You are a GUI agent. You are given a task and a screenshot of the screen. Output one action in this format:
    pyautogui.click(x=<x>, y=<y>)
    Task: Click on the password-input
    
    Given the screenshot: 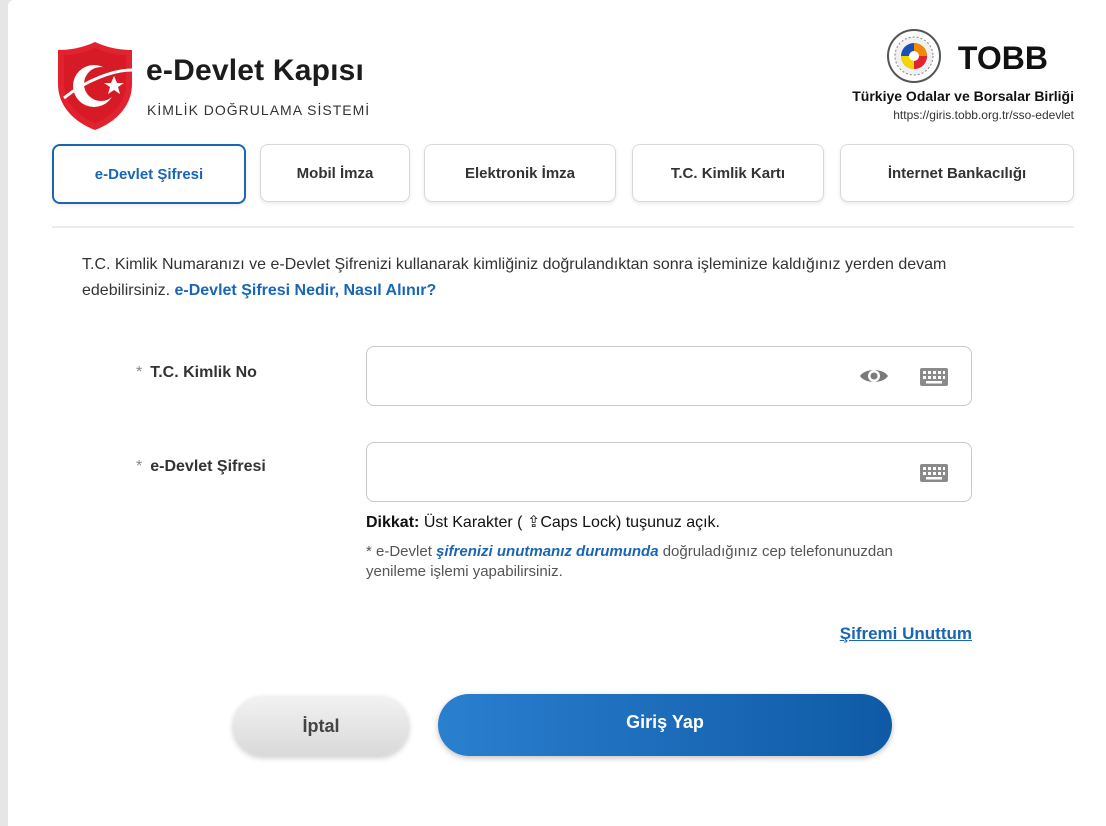 What is the action you would take?
    pyautogui.click(x=613, y=473)
    